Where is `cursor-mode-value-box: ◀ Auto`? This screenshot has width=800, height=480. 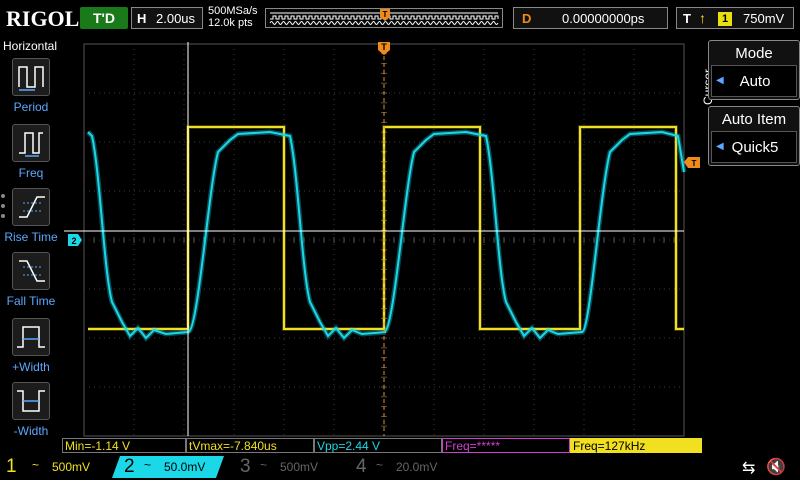
cursor-mode-value-box: ◀ Auto is located at coordinates (754, 81).